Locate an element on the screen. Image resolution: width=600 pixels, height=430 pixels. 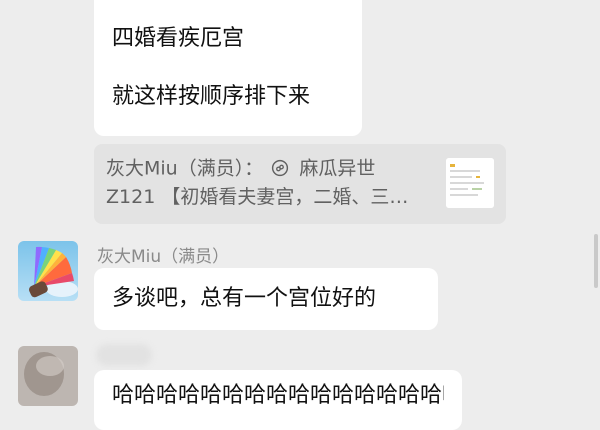
message-bubble: 多谈吧，总有一个宫位好的 is located at coordinates (266, 299).